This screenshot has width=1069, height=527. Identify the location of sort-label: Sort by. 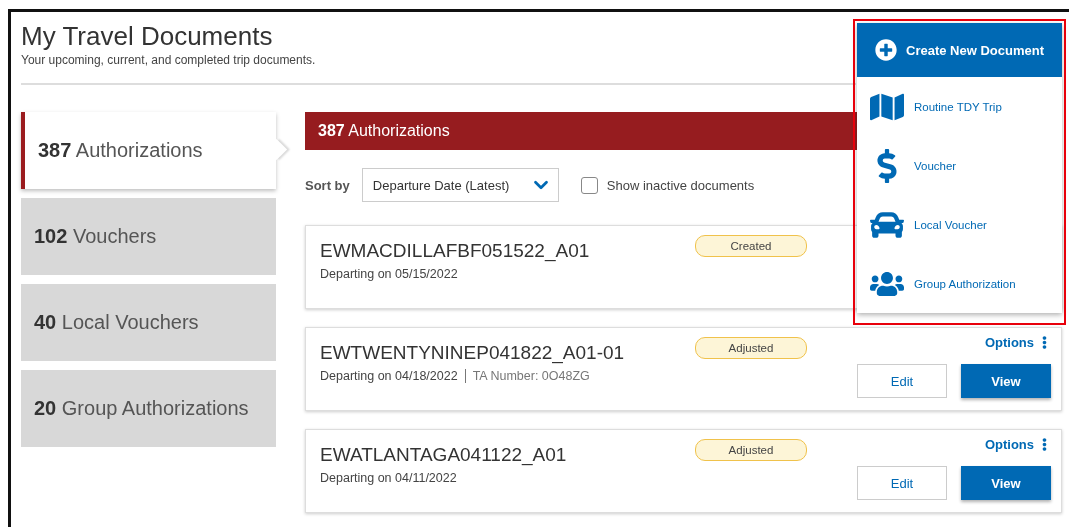
(327, 185).